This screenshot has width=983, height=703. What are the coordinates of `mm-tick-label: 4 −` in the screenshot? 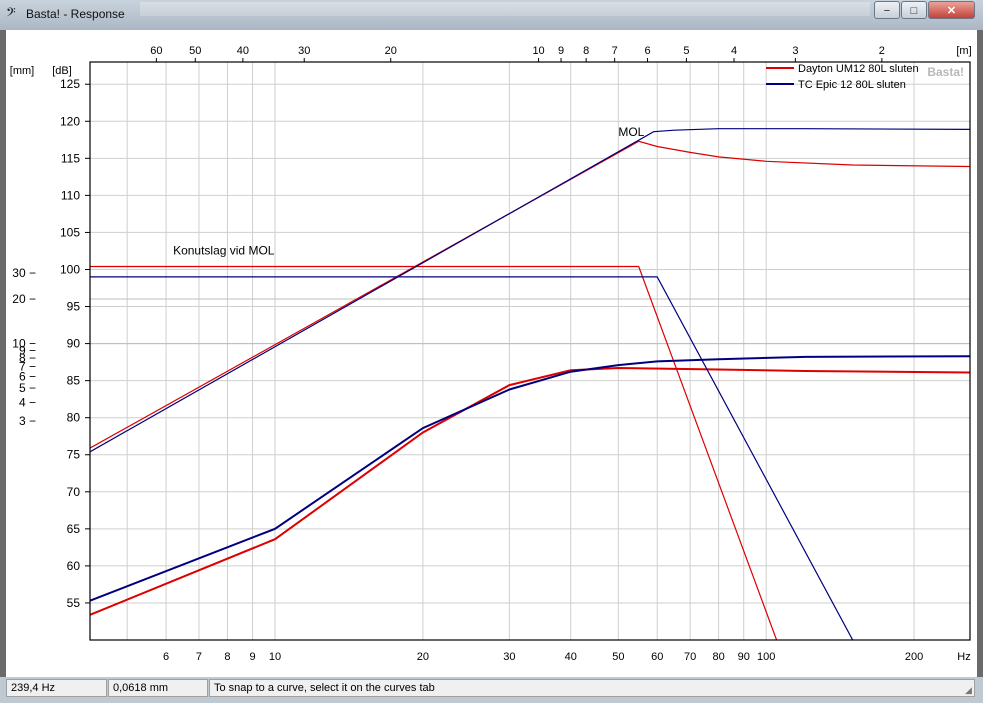 It's located at (27, 403).